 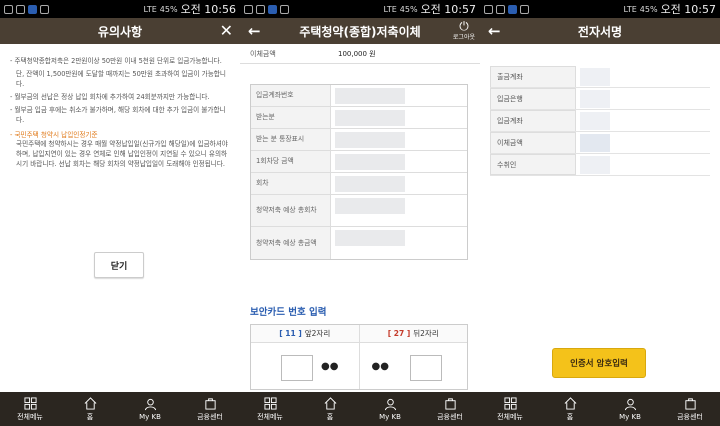 What do you see at coordinates (600, 9) in the screenshot?
I see `status-bar: LTE 45% 오전 10:57` at bounding box center [600, 9].